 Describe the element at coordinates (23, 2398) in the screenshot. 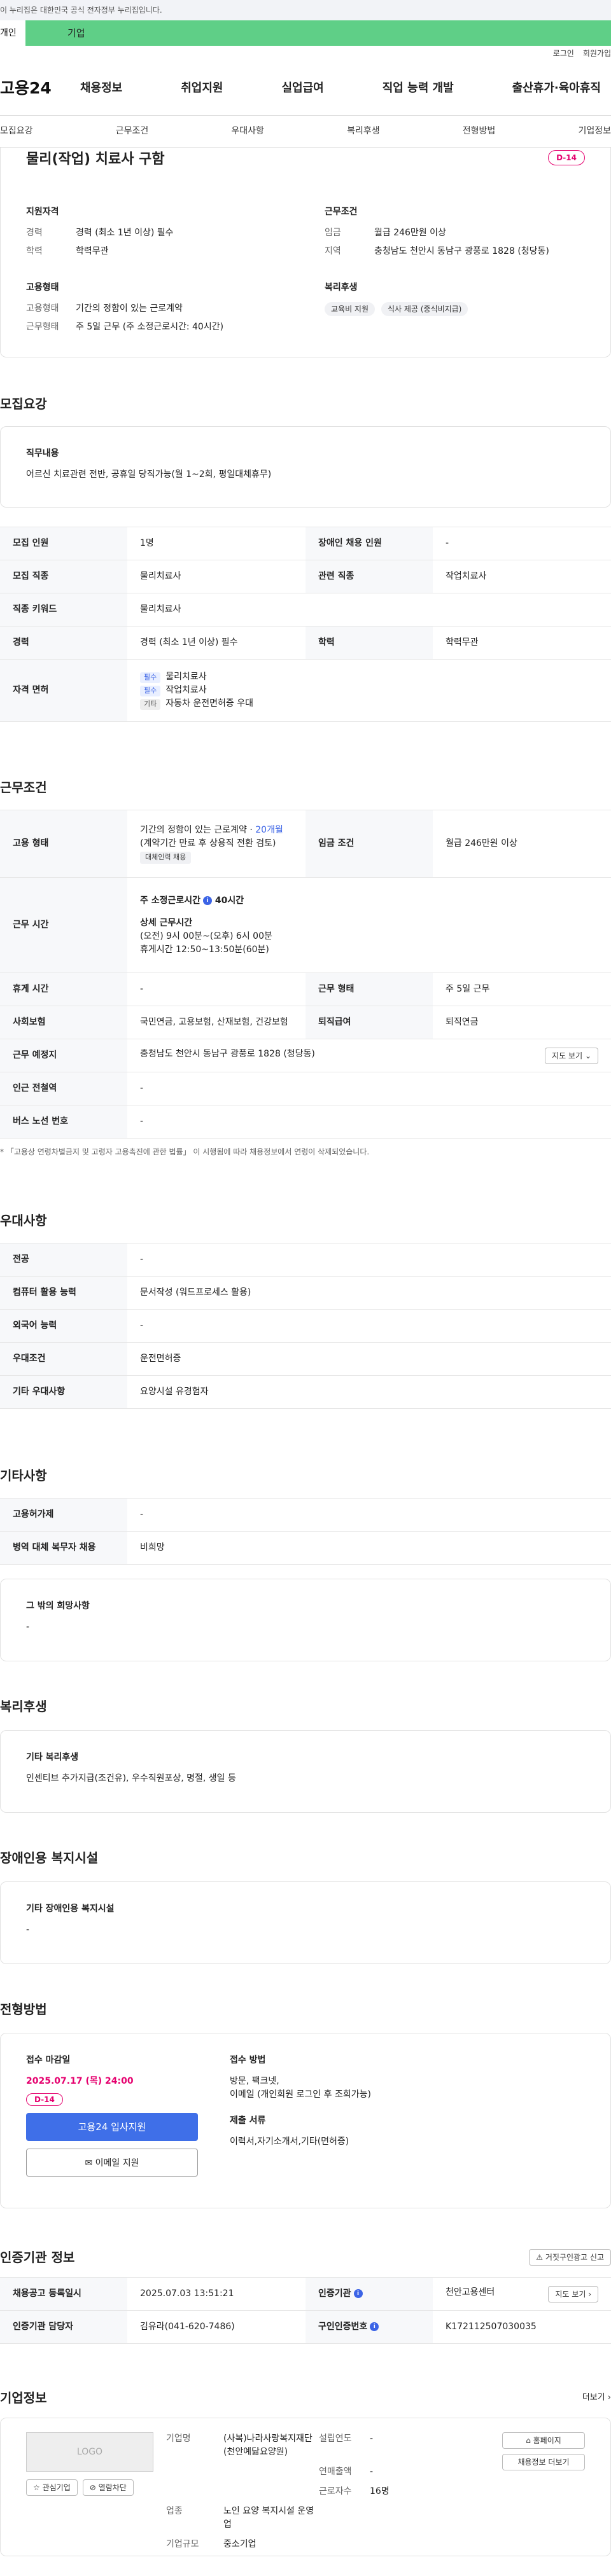

I see `company-heading: 기업정보` at that location.